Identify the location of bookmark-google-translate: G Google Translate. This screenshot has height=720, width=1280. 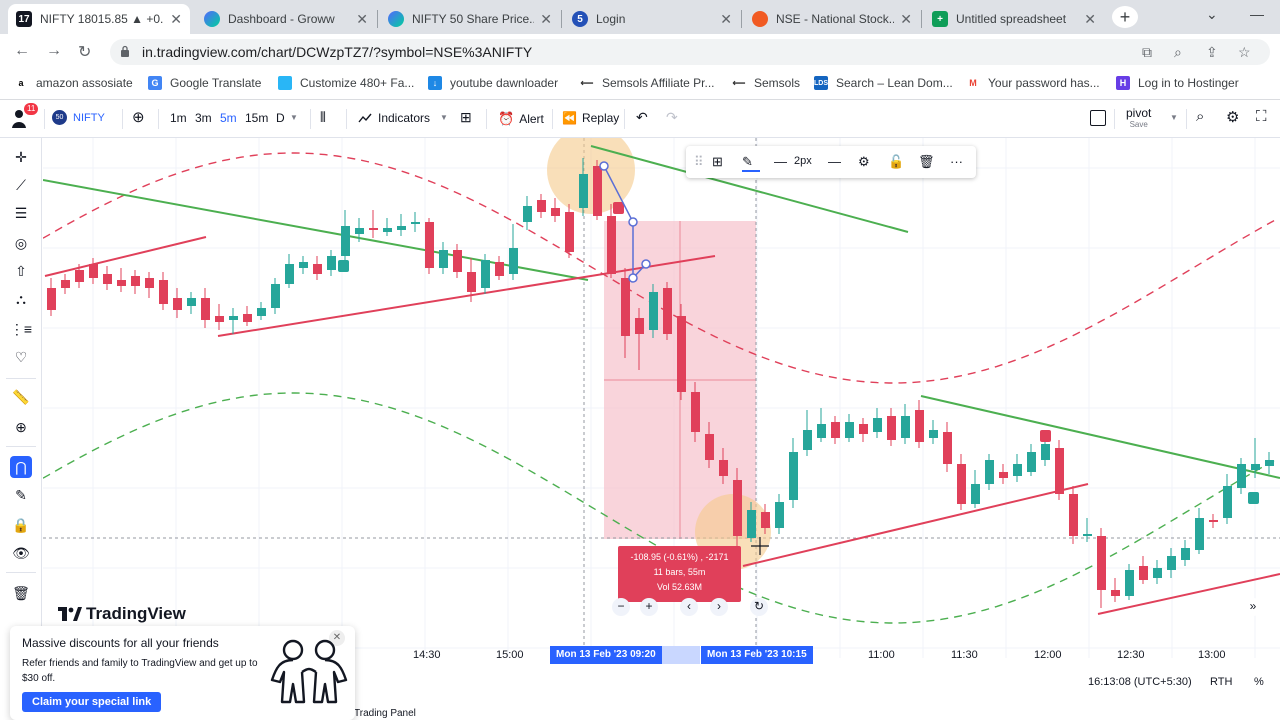
(204, 83).